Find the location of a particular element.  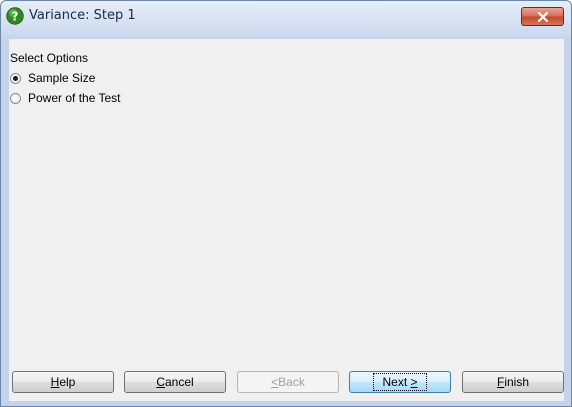

next-focus-ring: Next > is located at coordinates (400, 382).